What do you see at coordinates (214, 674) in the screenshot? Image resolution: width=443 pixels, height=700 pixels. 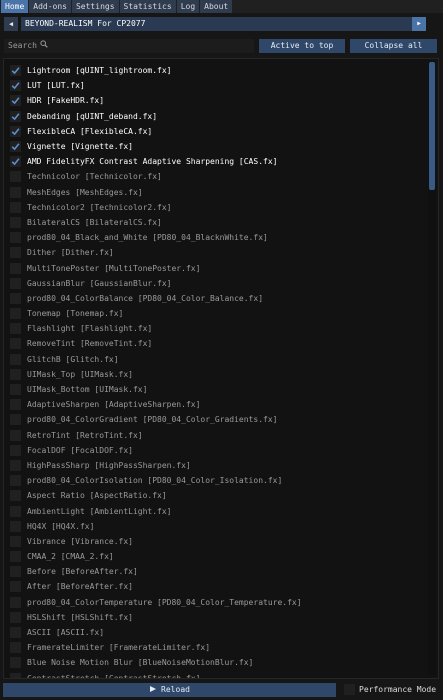 I see `effect-row: ContrastStretch [ContrastStretch.fx]` at bounding box center [214, 674].